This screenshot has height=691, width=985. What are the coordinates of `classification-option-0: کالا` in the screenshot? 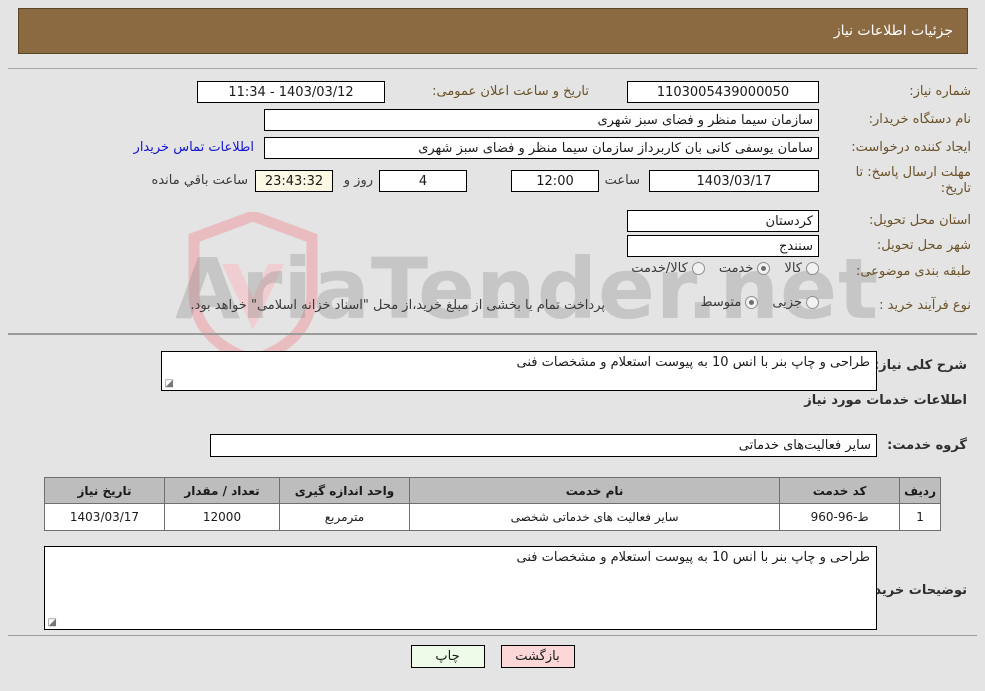 It's located at (794, 268).